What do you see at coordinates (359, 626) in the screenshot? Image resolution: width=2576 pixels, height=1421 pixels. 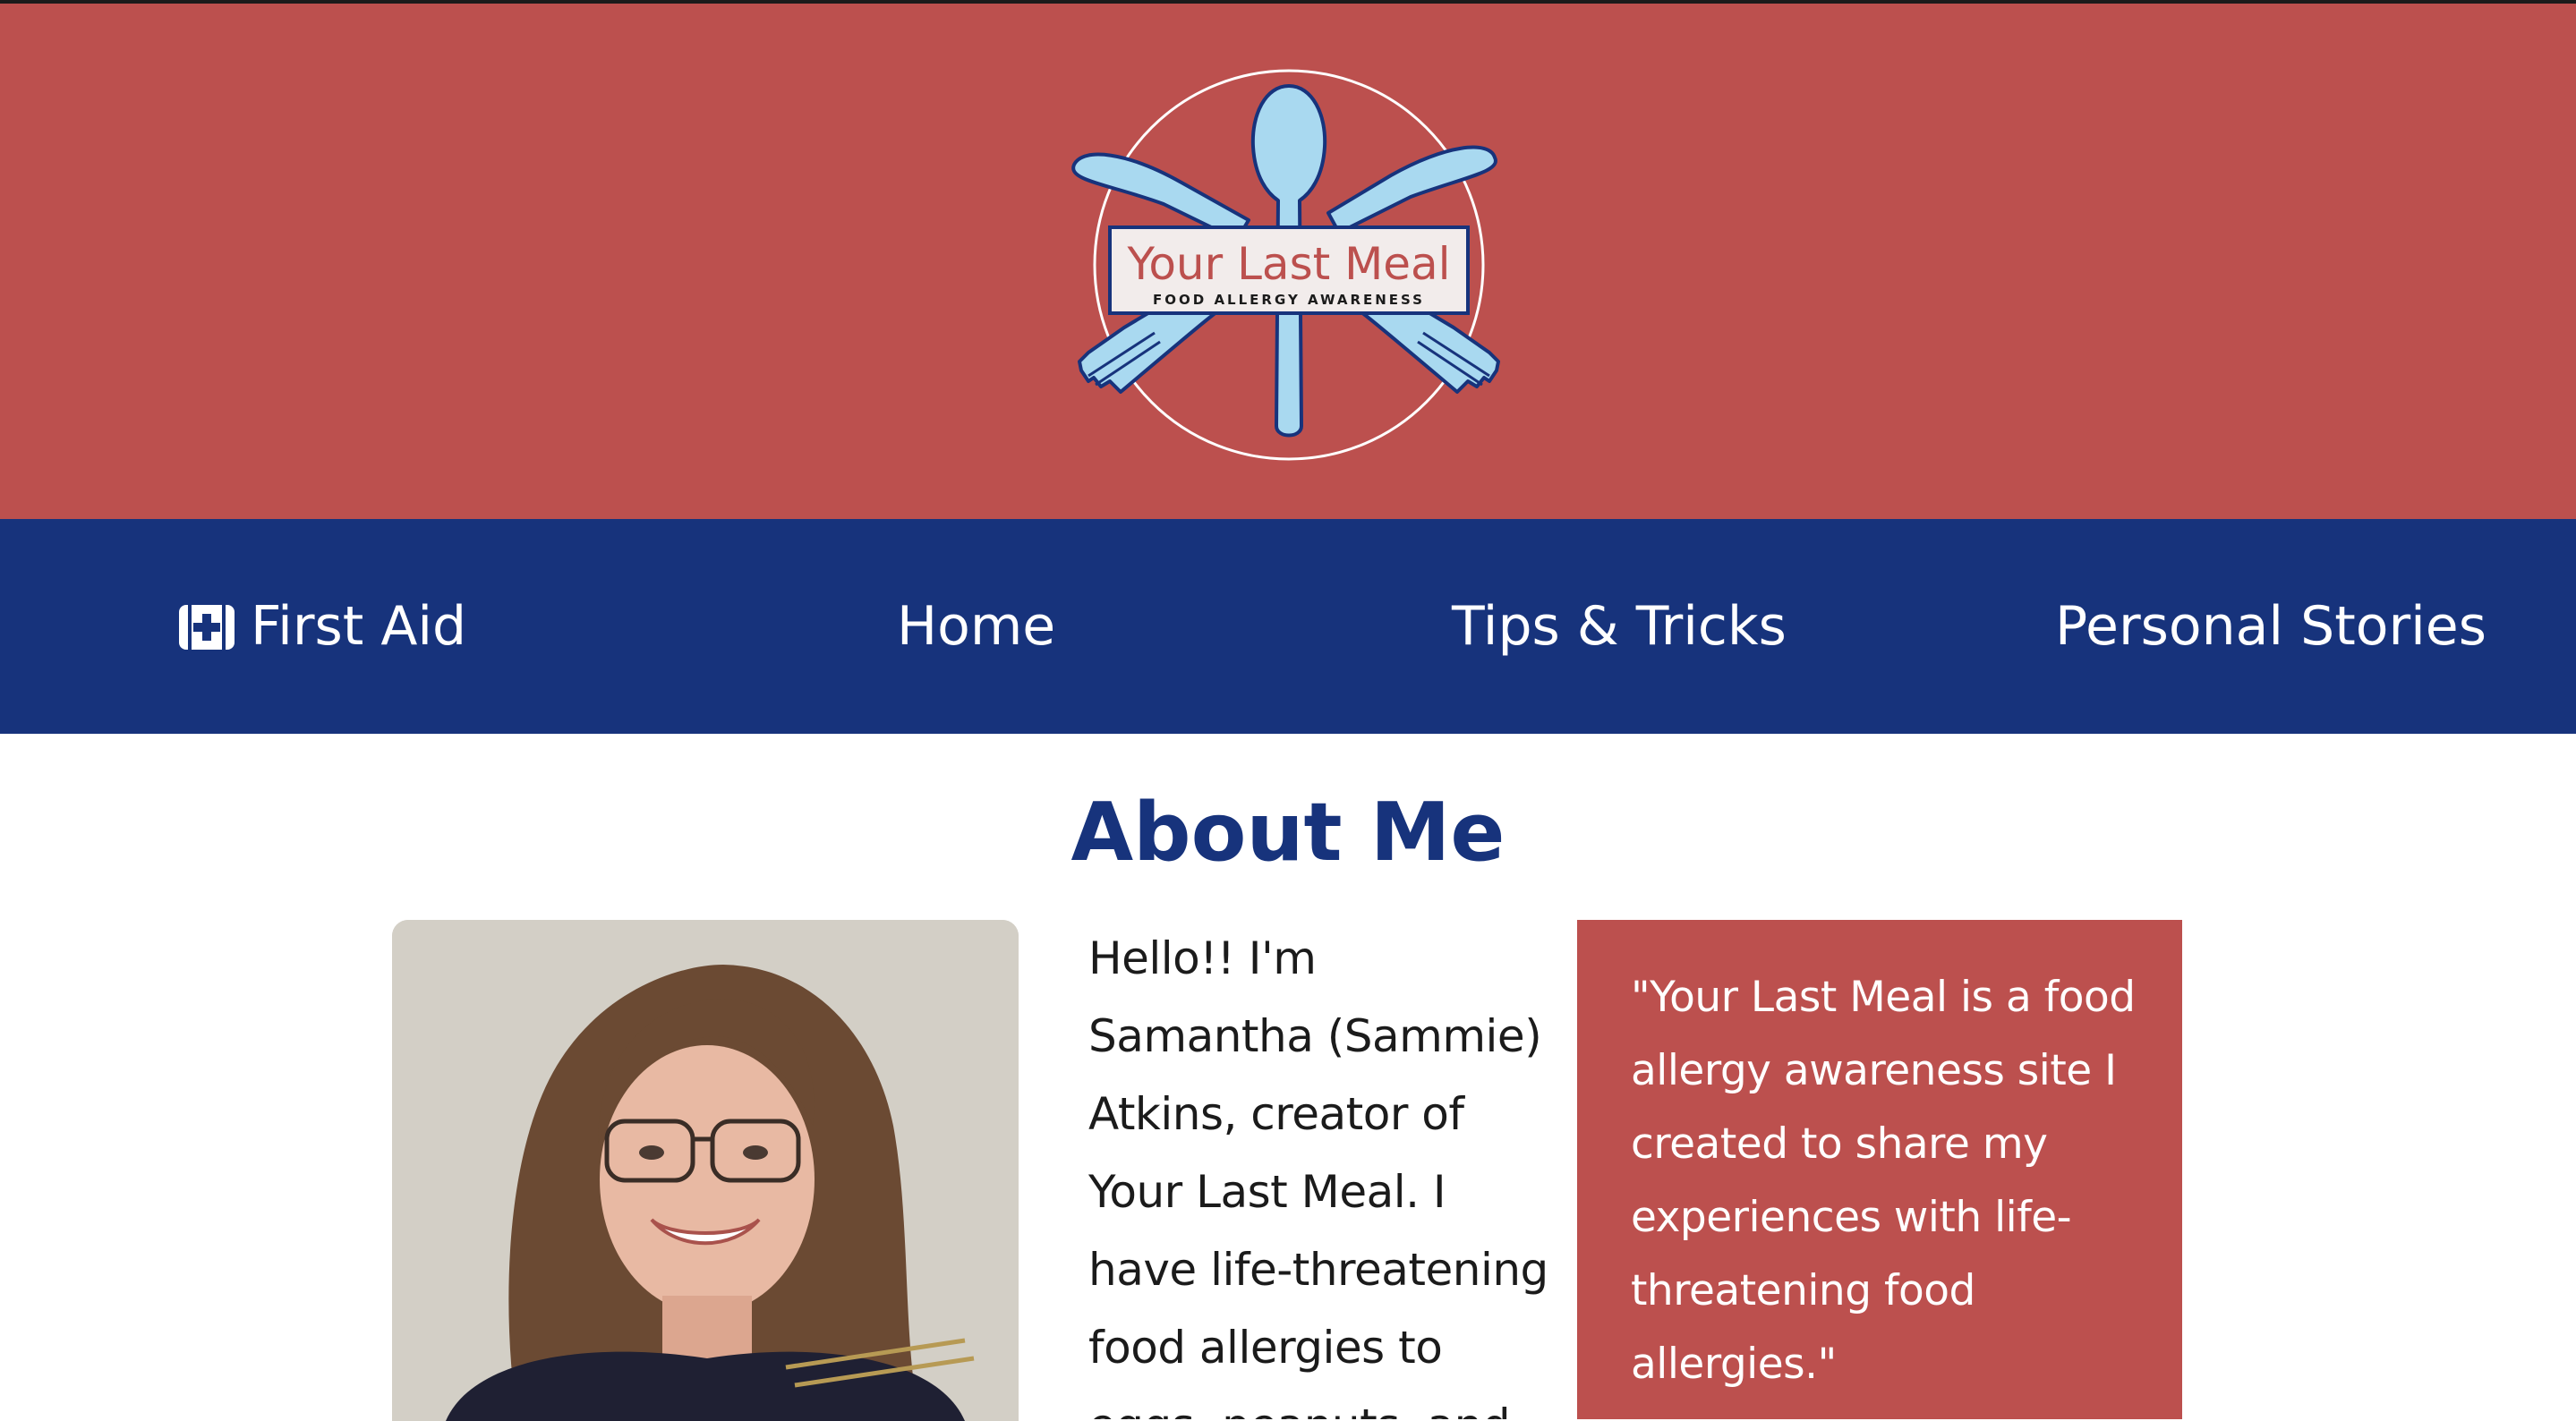 I see `nav-item-label: First Aid` at bounding box center [359, 626].